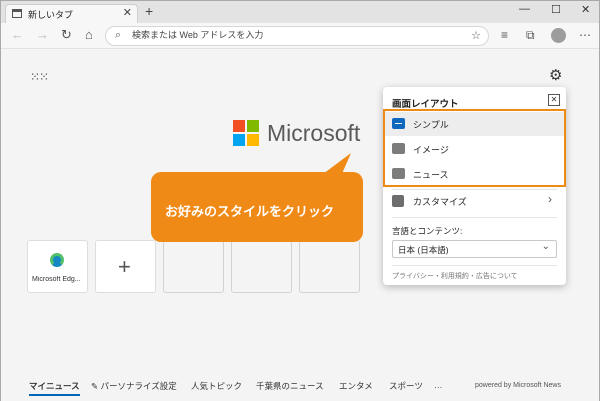 Image resolution: width=600 pixels, height=401 pixels. What do you see at coordinates (138, 386) in the screenshot?
I see `tab-personalize-label: パーソナライズ設定` at bounding box center [138, 386].